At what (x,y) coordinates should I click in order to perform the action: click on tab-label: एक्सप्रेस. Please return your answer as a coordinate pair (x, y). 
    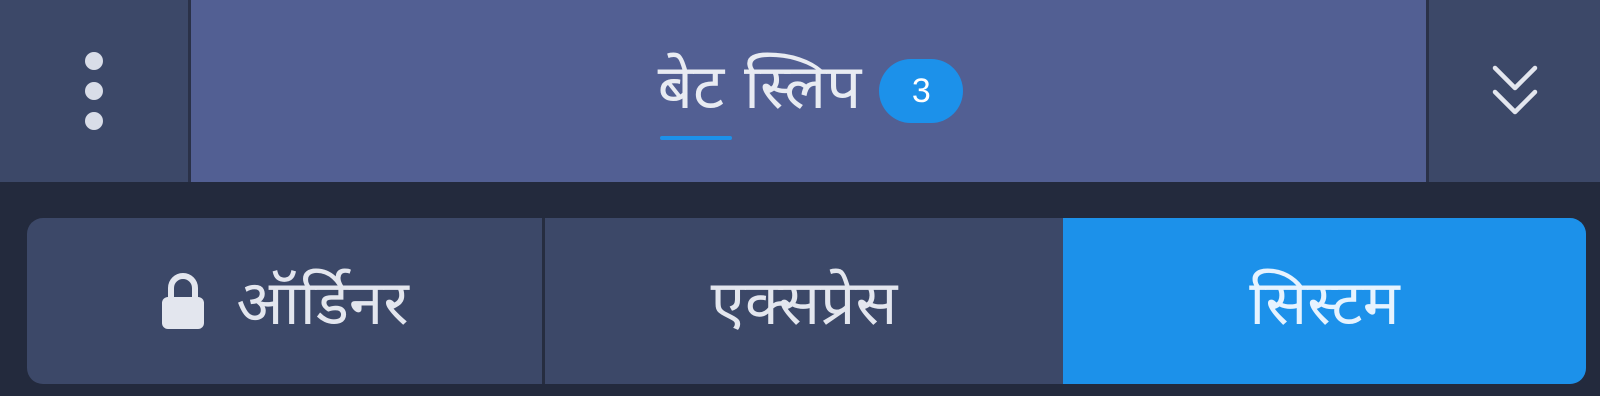
    Looking at the image, I should click on (804, 302).